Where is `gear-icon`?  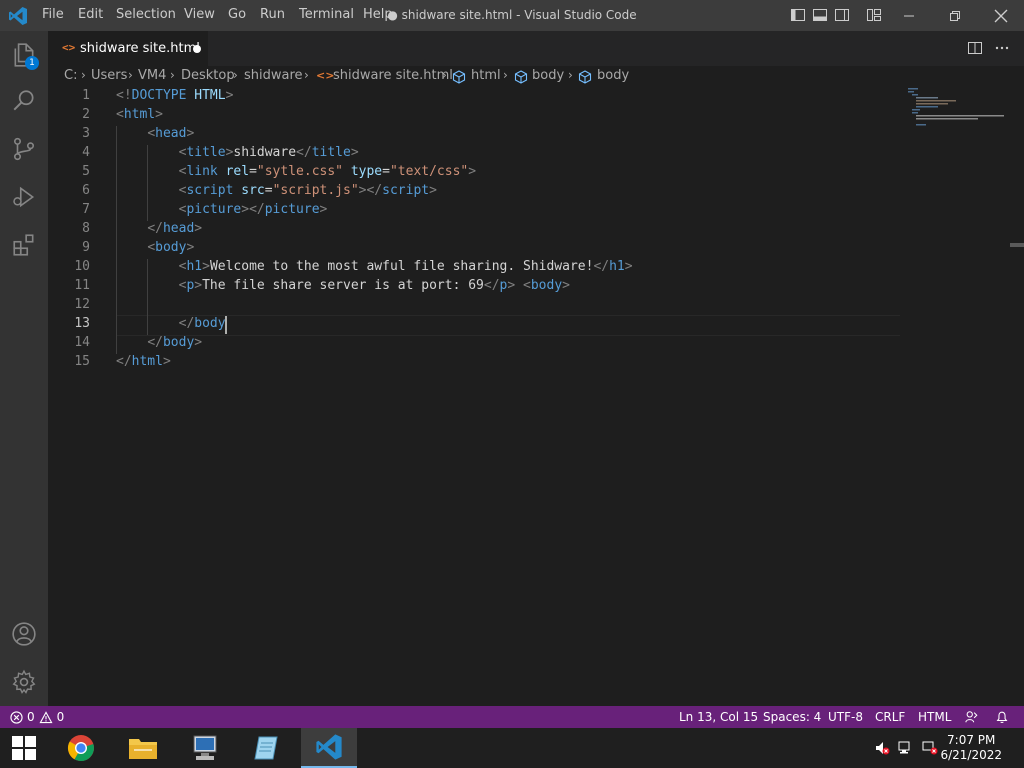 gear-icon is located at coordinates (24, 681).